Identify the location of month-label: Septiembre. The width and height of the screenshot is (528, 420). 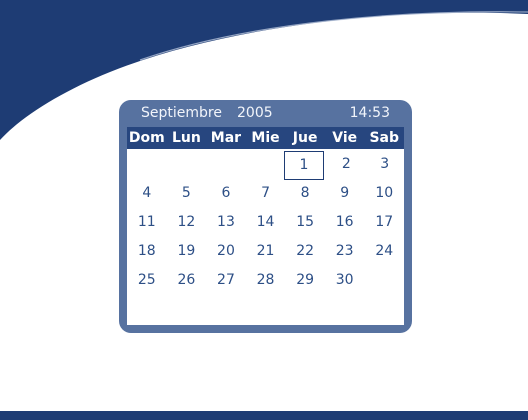
(181, 113).